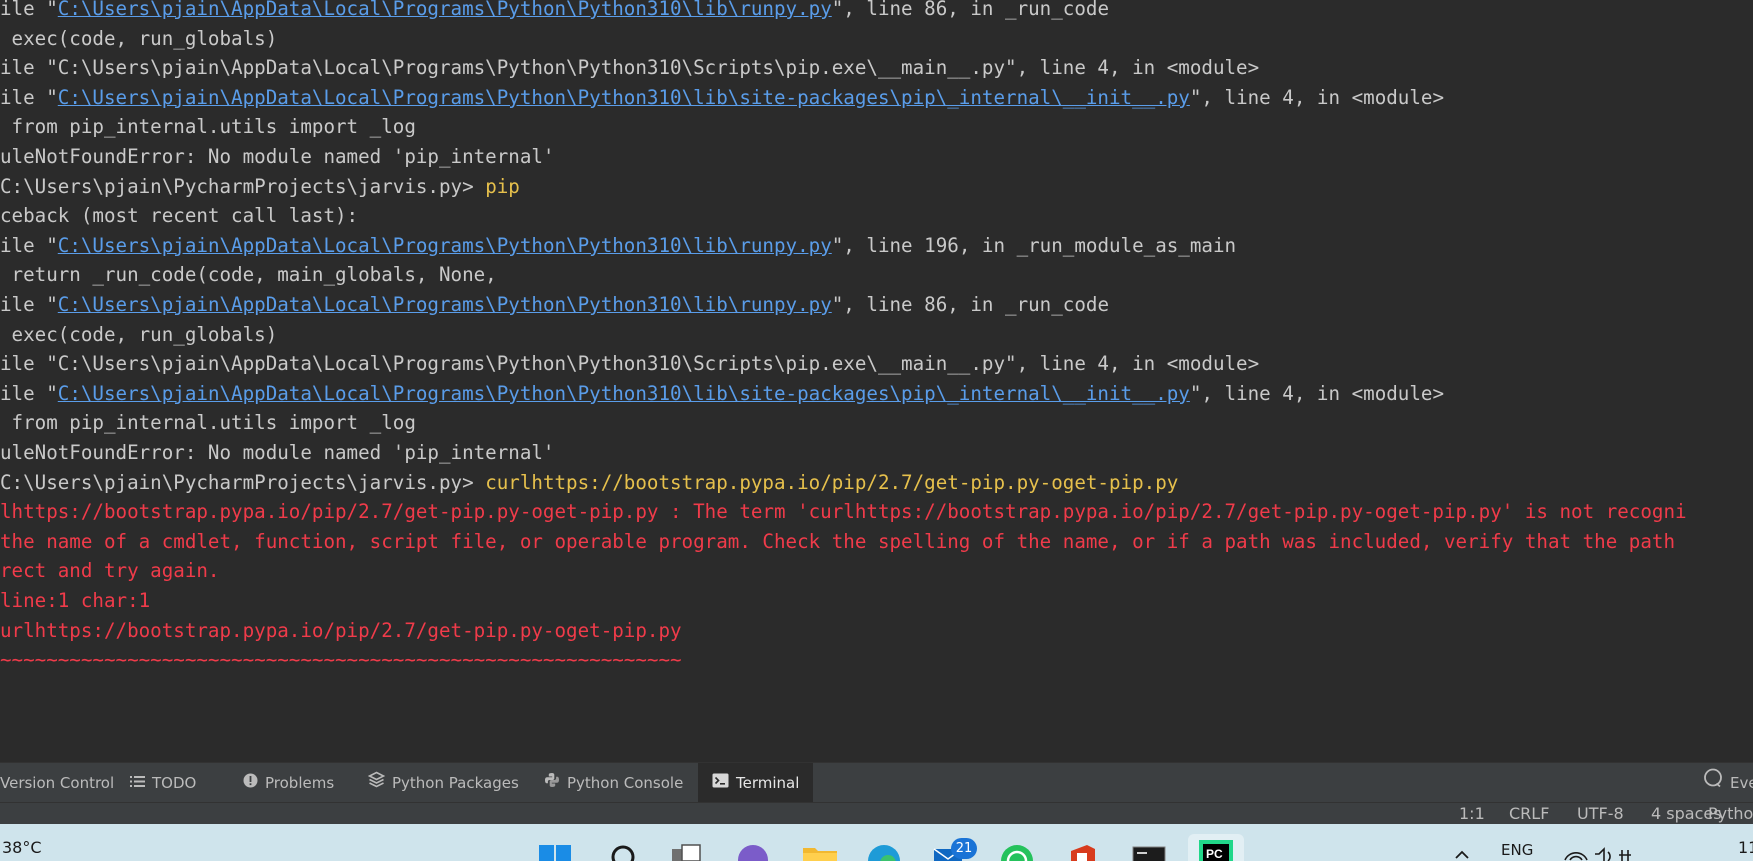  Describe the element at coordinates (376, 783) in the screenshot. I see `layers-icon` at that location.